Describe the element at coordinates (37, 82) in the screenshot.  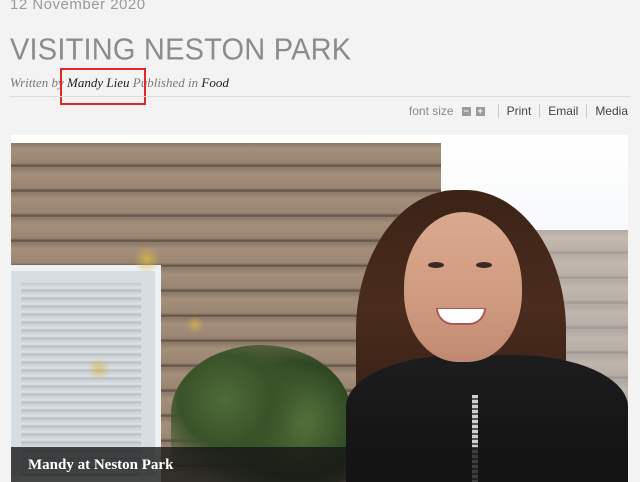
I see `written-by-label: Written by` at that location.